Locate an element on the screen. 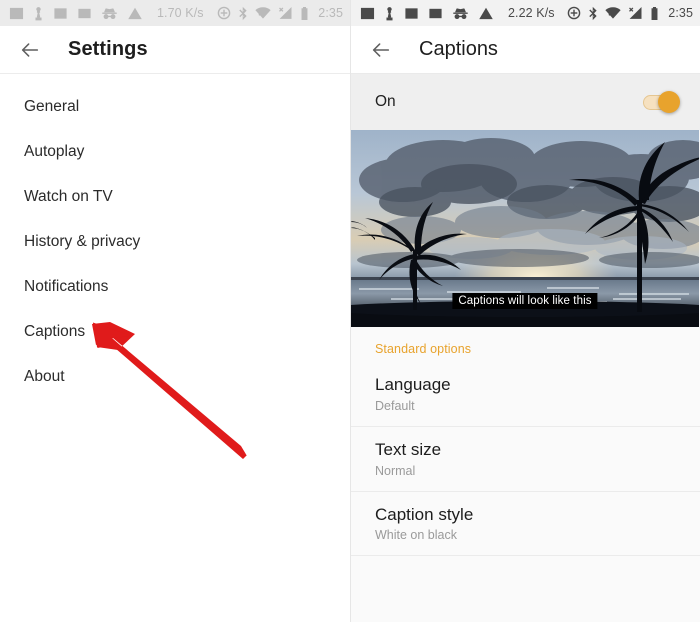 The height and width of the screenshot is (622, 700). network-speed-left: 1.70 K/s is located at coordinates (180, 13).